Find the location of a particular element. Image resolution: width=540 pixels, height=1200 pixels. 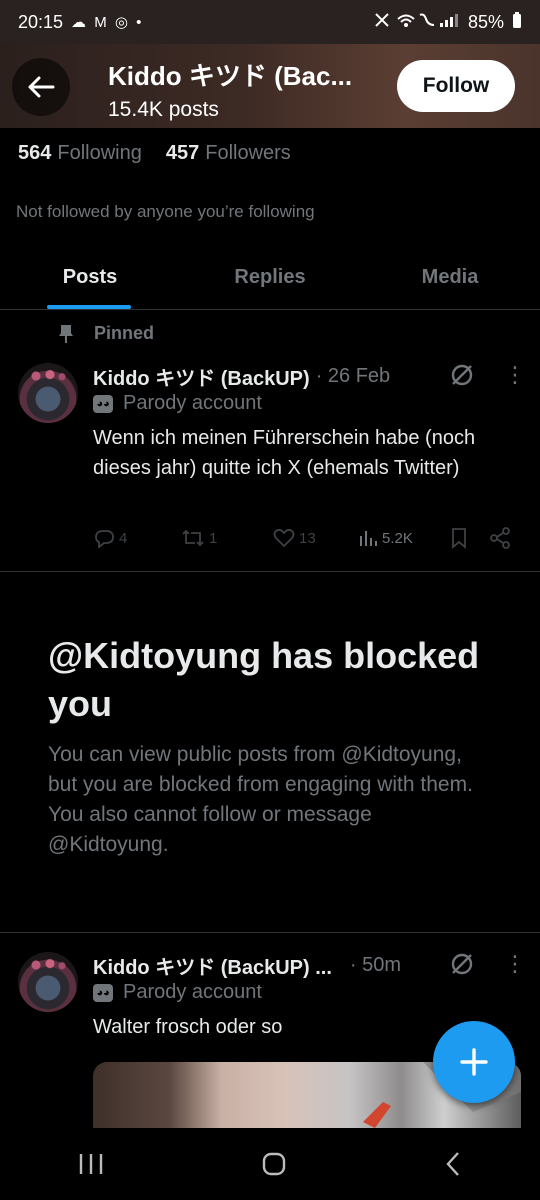

compose-button is located at coordinates (474, 1062).